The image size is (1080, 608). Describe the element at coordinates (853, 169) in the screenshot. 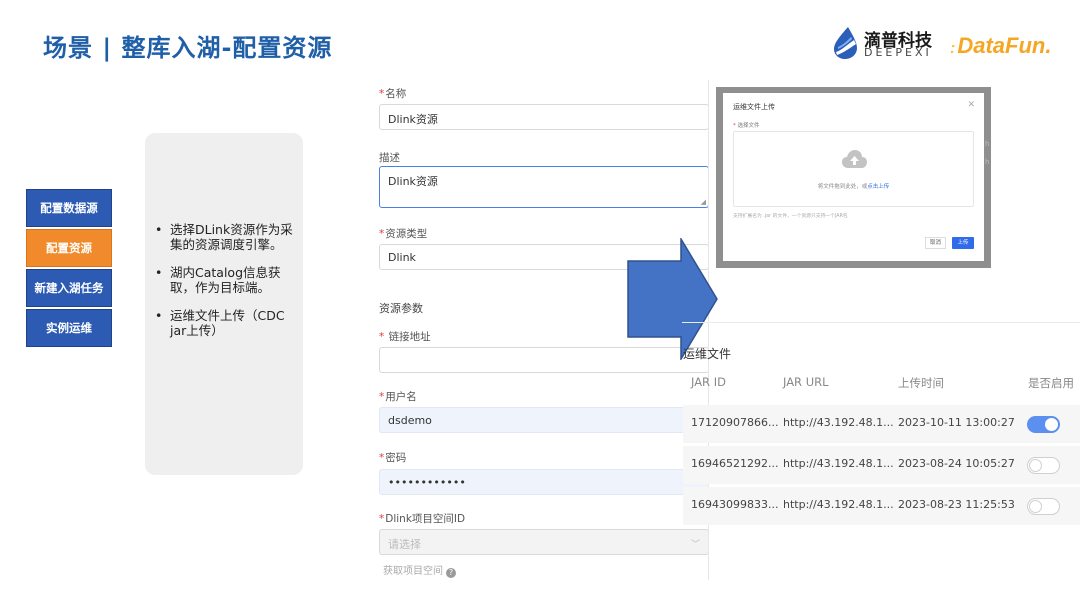

I see `file-dropzone: 将文件拖到此处，或点击上传` at that location.